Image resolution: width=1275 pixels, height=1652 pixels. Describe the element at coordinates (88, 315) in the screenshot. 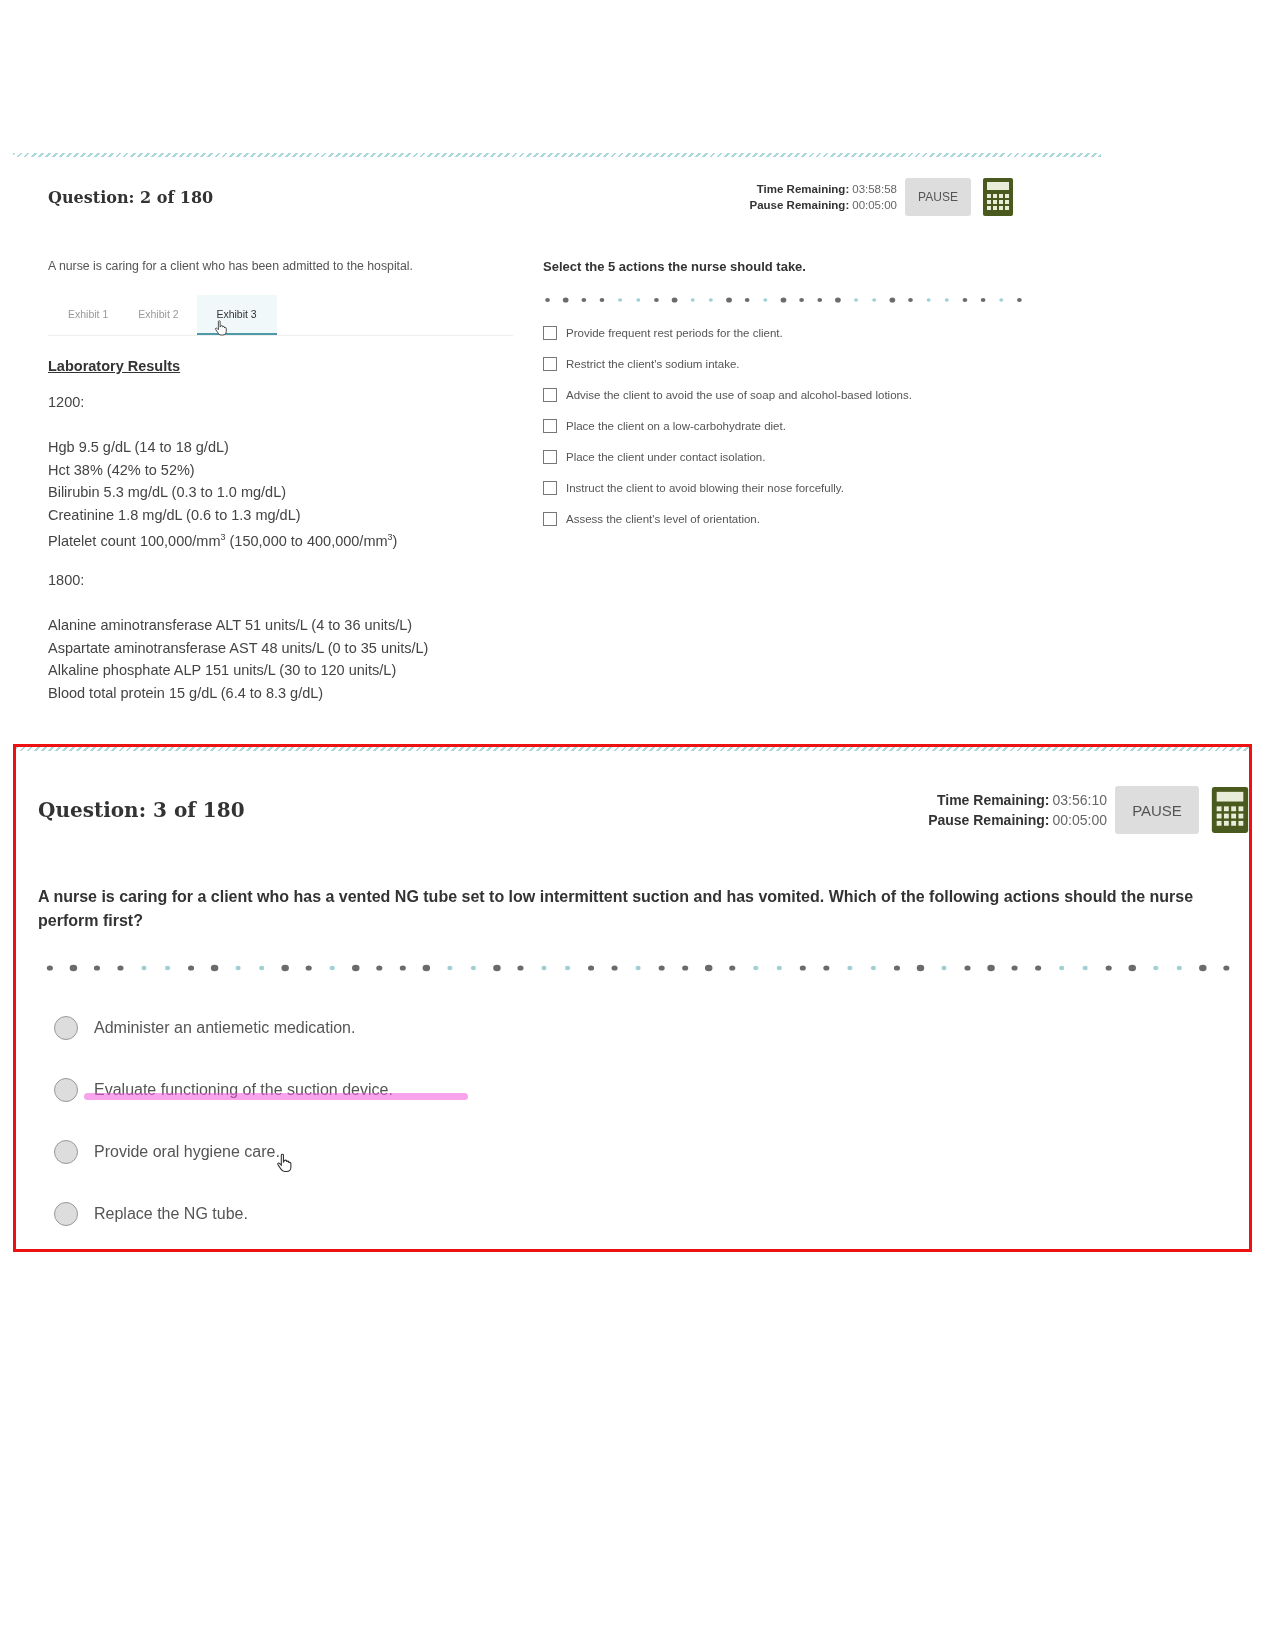

I see `exhibit-tab: Exhibit 1` at that location.